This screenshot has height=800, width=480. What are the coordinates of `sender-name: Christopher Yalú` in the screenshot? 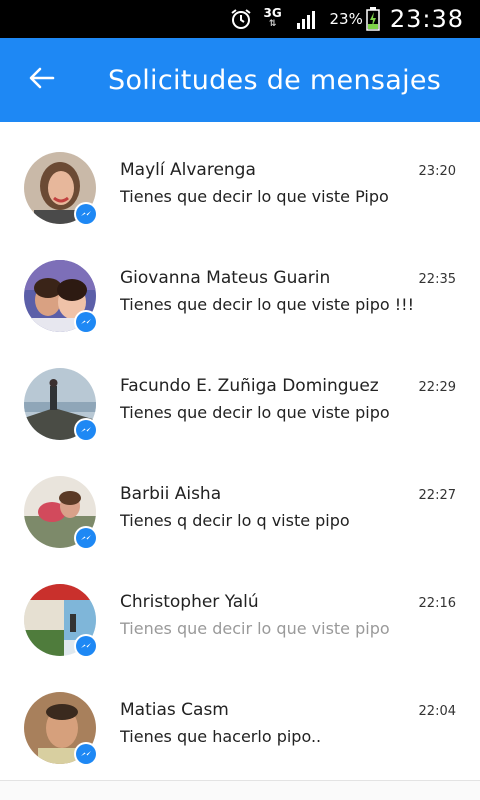 It's located at (189, 602).